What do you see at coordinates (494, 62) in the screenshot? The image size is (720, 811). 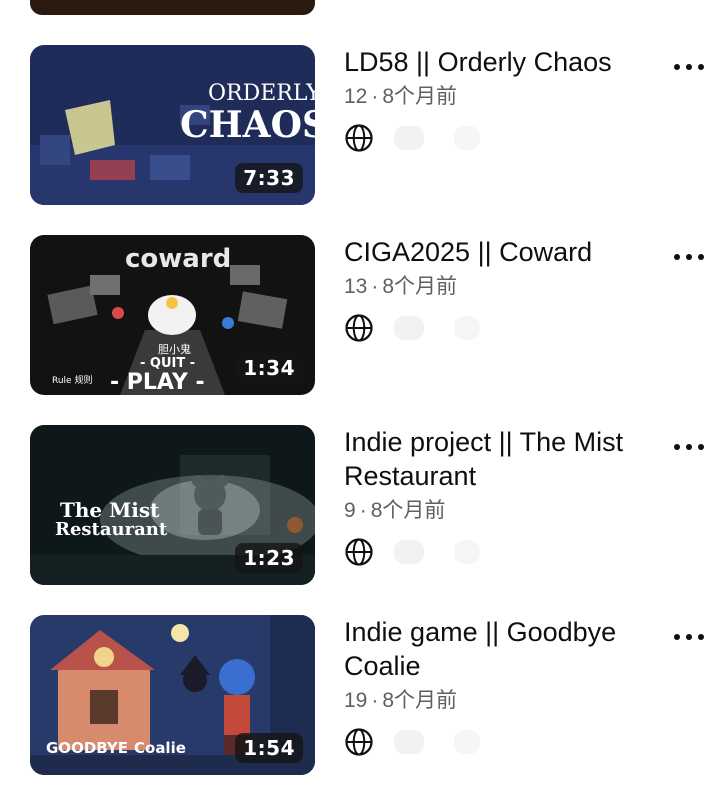 I see `video-title: LD58 || Orderly Chaos` at bounding box center [494, 62].